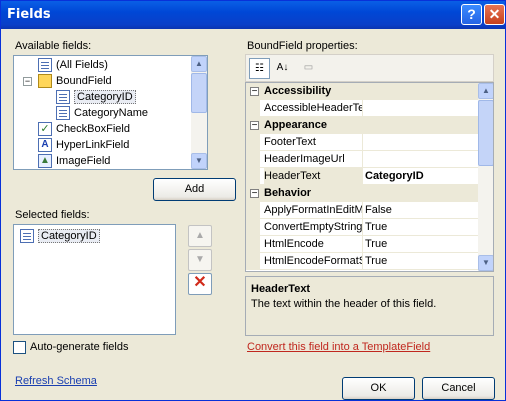  Describe the element at coordinates (362, 193) in the screenshot. I see `category-behavior: − Behavior` at that location.